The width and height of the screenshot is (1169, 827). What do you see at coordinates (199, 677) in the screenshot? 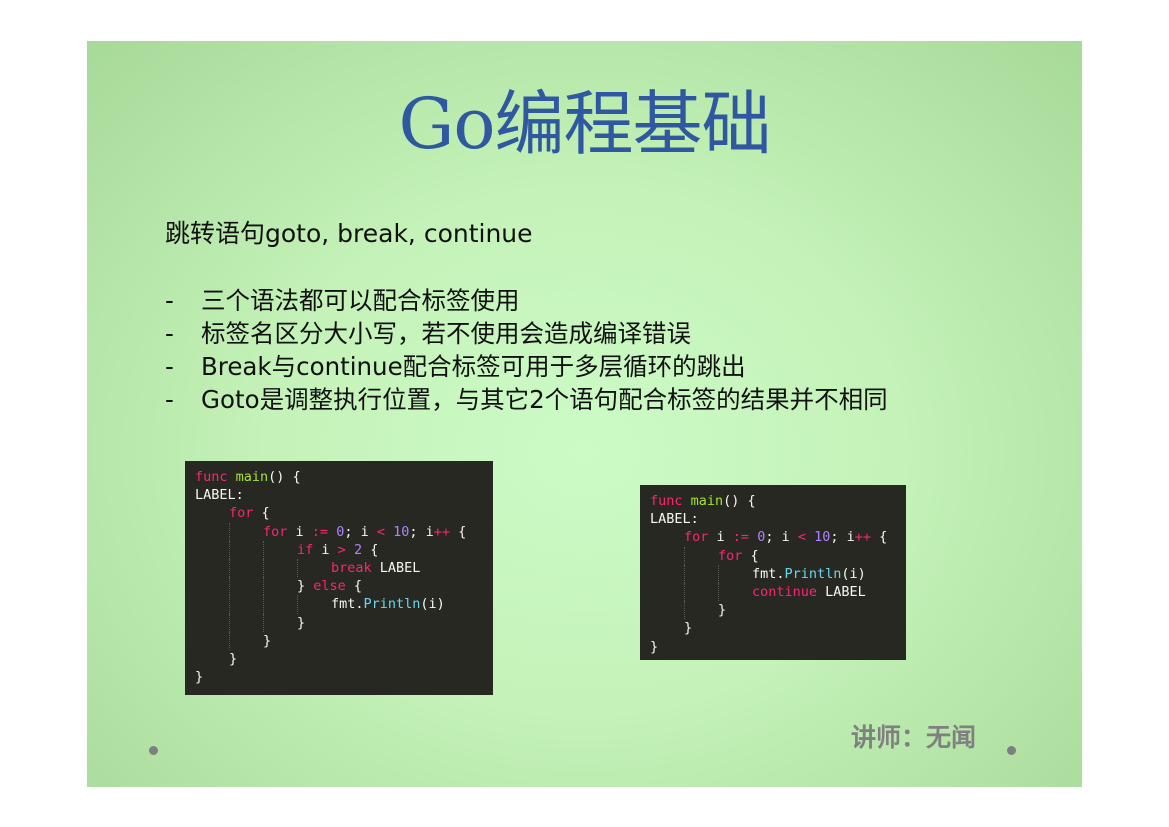
I see `code-line-11: }` at bounding box center [199, 677].